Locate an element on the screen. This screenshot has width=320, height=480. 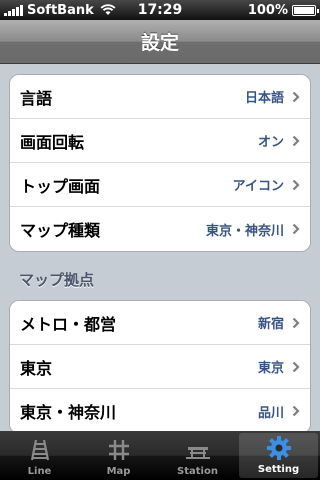
clock: 17:29 is located at coordinates (160, 10).